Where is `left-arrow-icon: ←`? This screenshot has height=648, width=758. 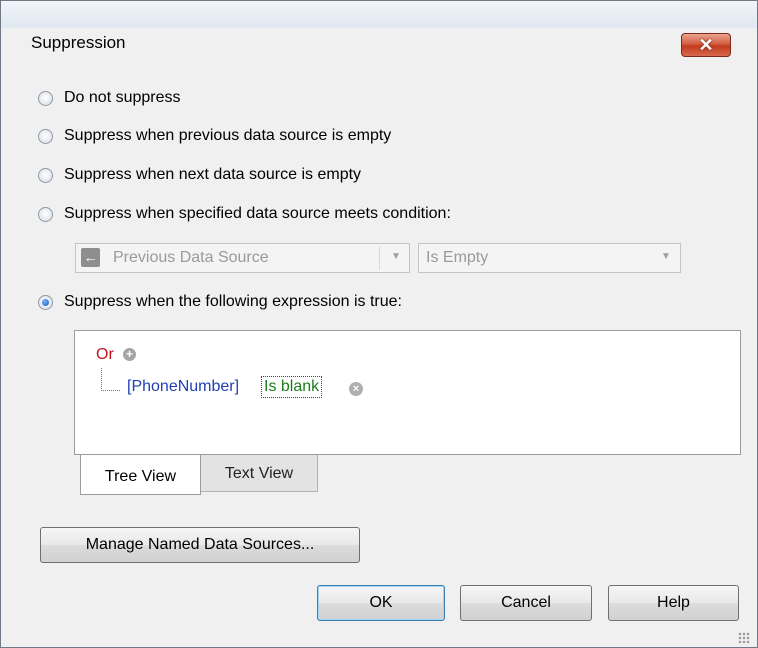
left-arrow-icon: ← is located at coordinates (90, 257).